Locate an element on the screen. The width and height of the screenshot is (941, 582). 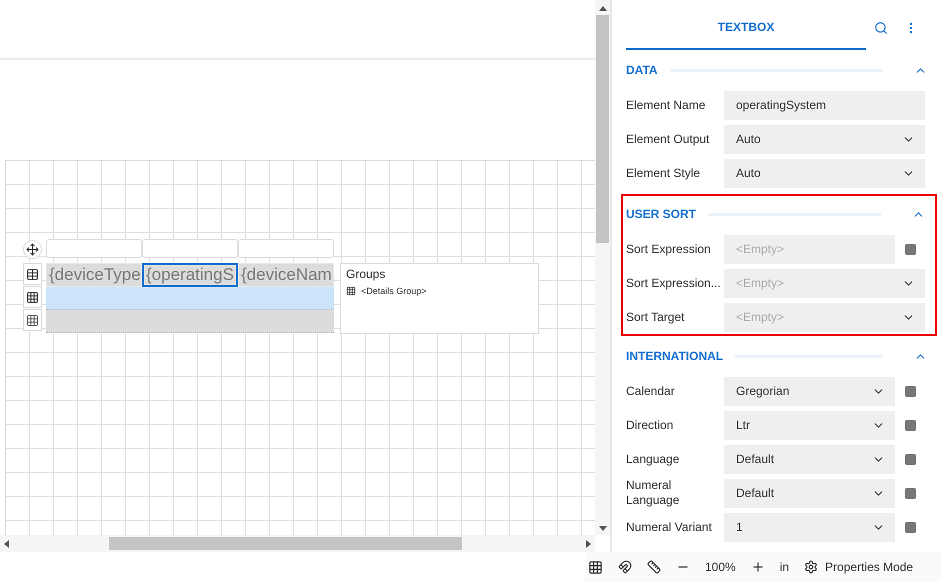
property-label: Element Name is located at coordinates (666, 105).